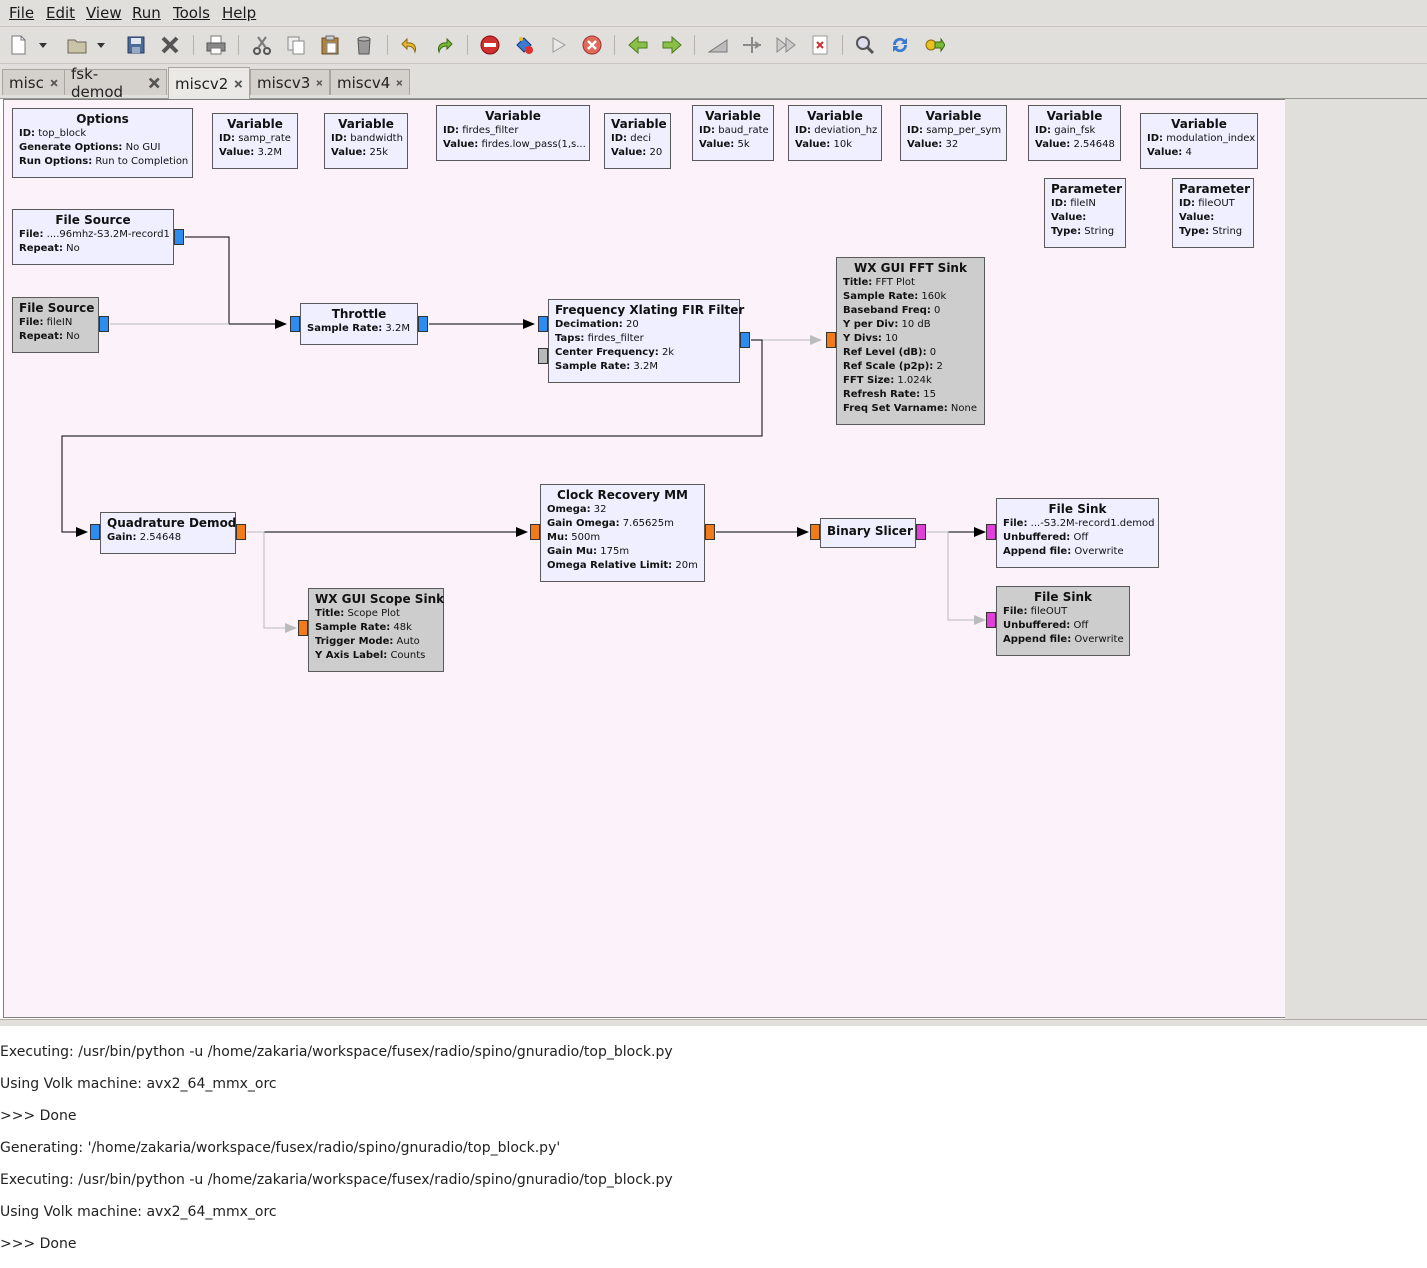 This screenshot has height=1268, width=1427. Describe the element at coordinates (101, 45) in the screenshot. I see `open-dropdown` at that location.